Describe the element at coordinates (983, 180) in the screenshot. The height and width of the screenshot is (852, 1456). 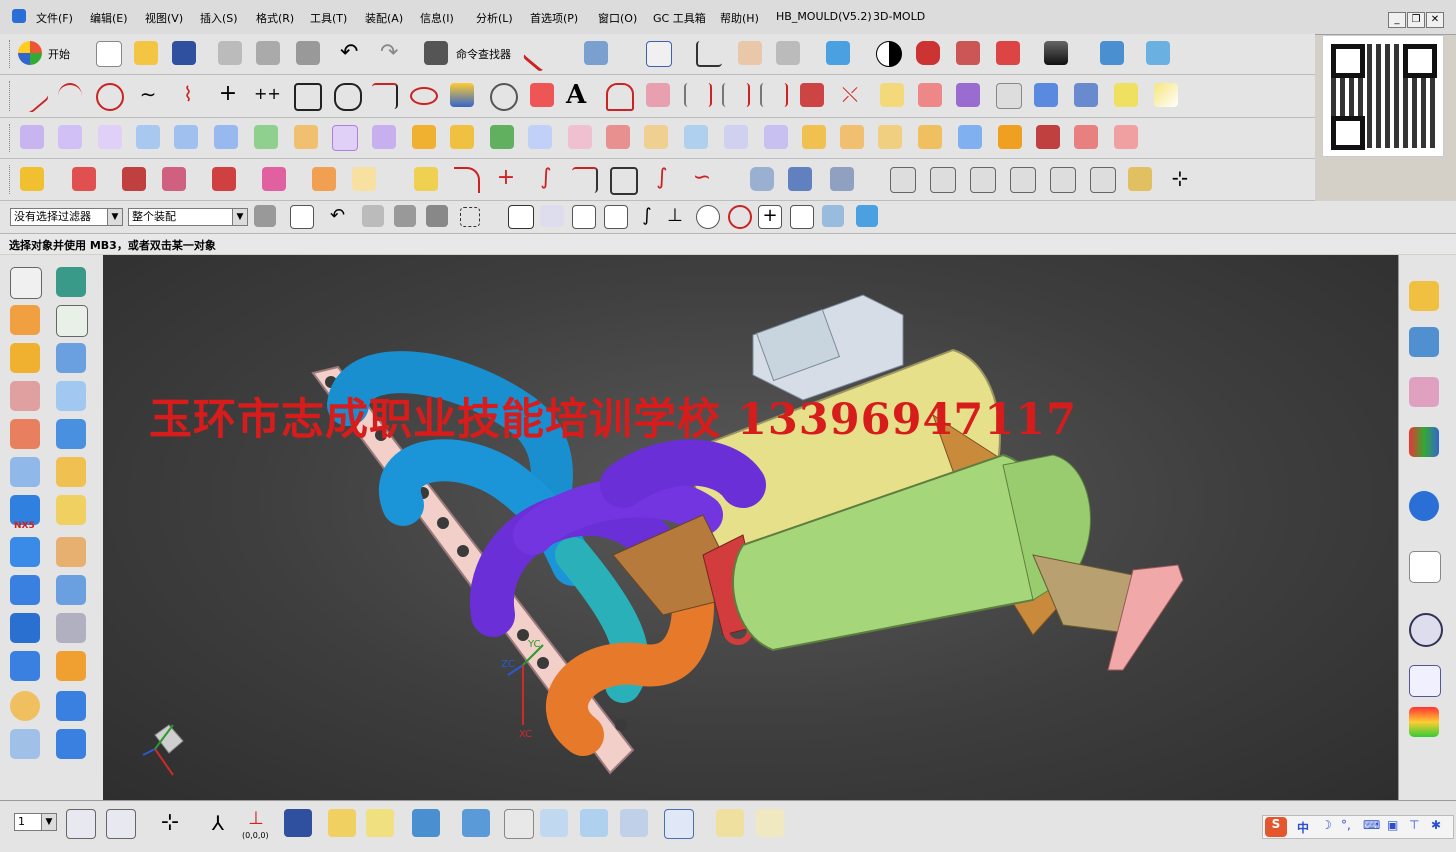
I see `gs-icon` at that location.